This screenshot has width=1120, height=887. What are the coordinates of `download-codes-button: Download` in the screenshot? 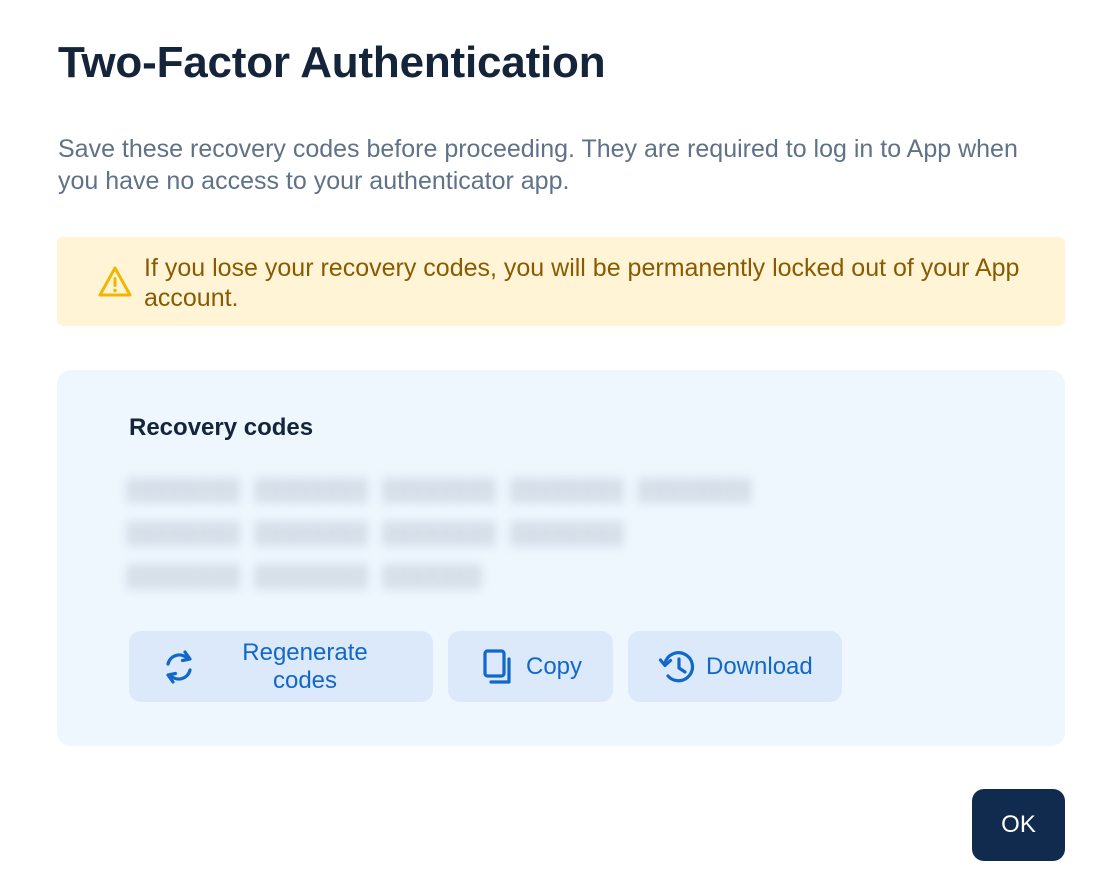 It's located at (735, 666).